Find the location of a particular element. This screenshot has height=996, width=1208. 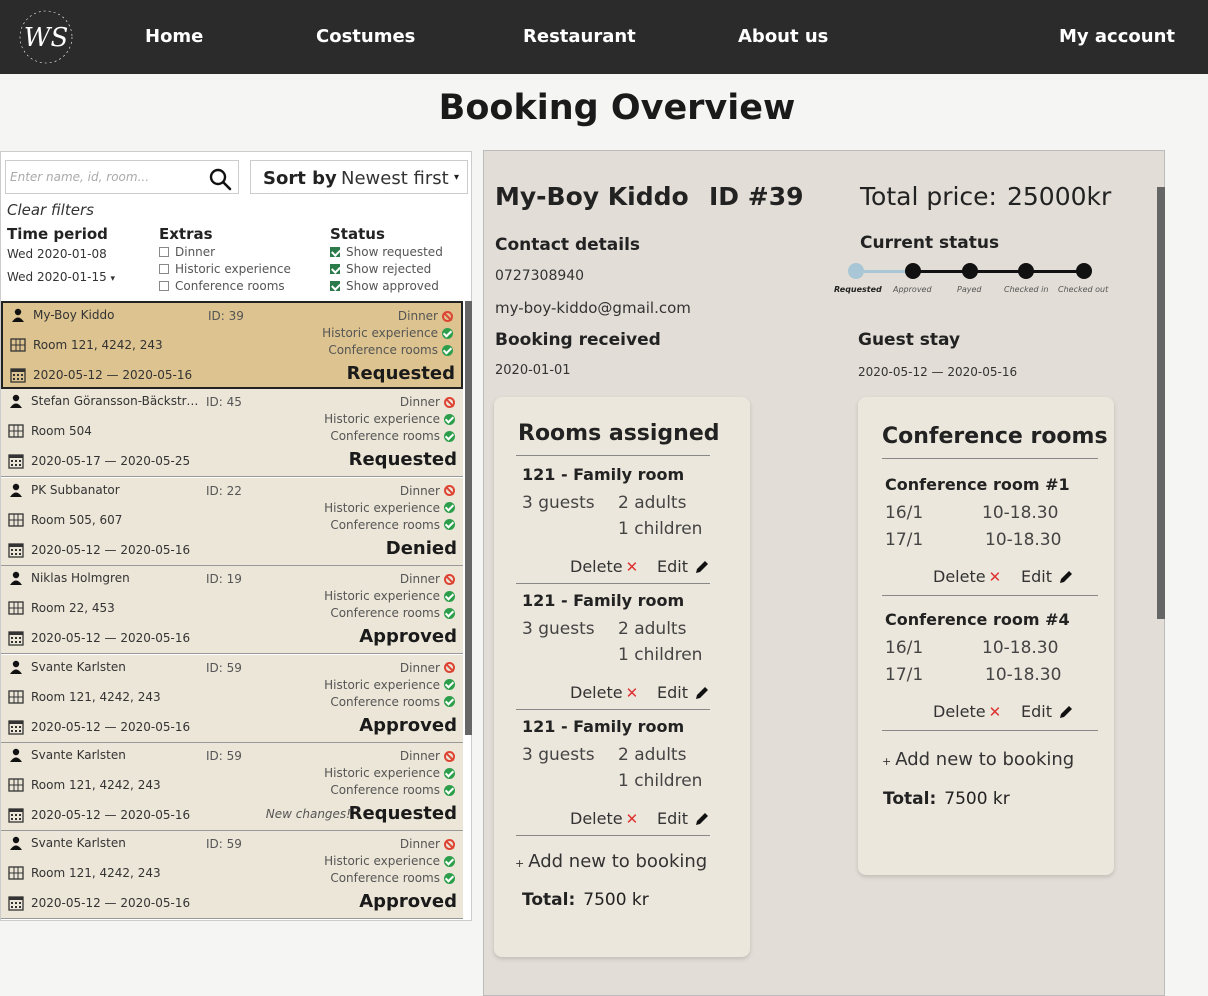

filter-conference-rooms: Conference rooms is located at coordinates (222, 286).